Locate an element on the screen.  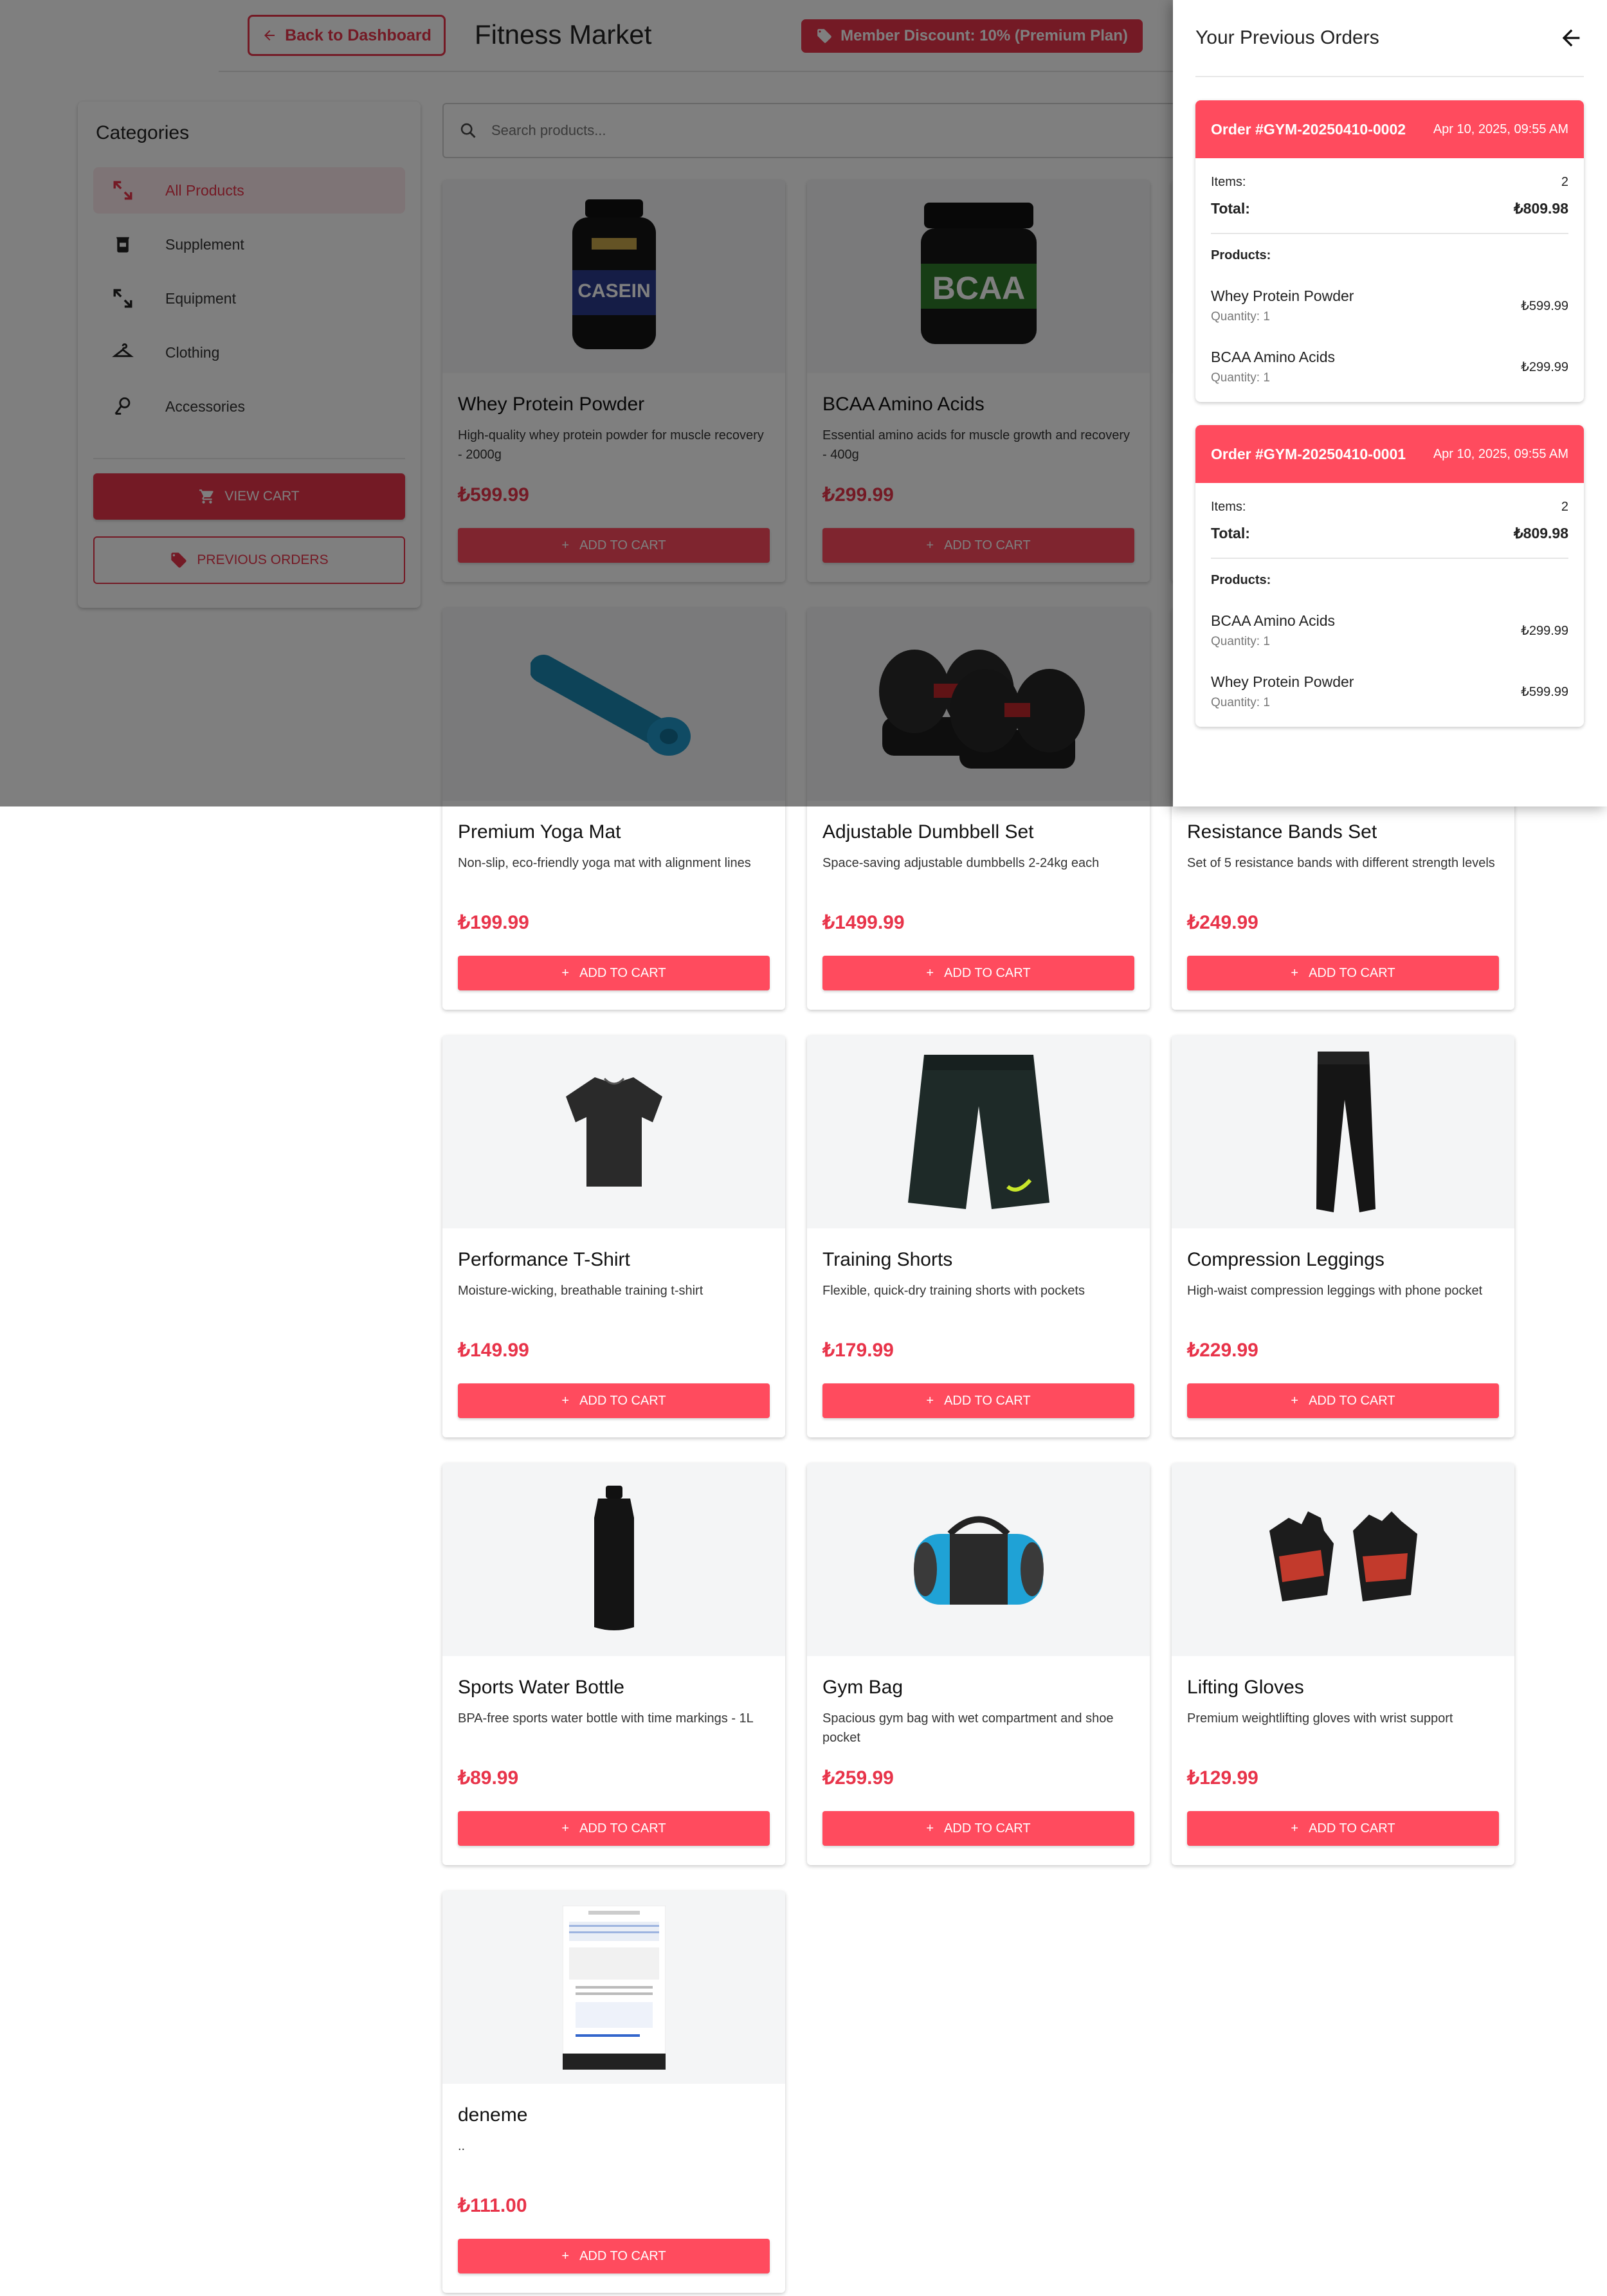
items-label: Items: is located at coordinates (1228, 182).